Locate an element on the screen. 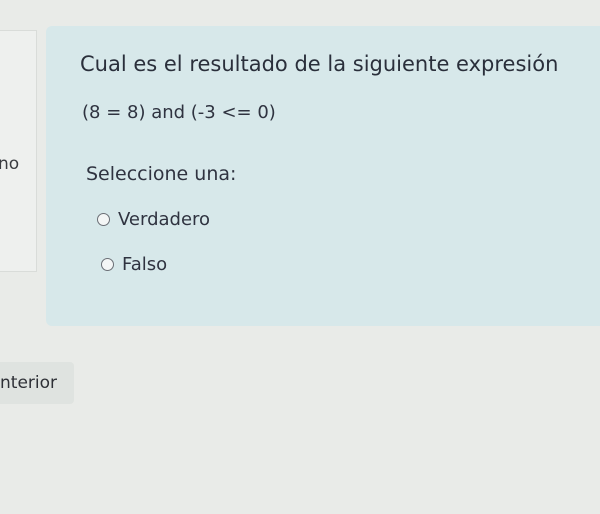 Image resolution: width=600 pixels, height=514 pixels. answer-option-label: Verdadero is located at coordinates (164, 219).